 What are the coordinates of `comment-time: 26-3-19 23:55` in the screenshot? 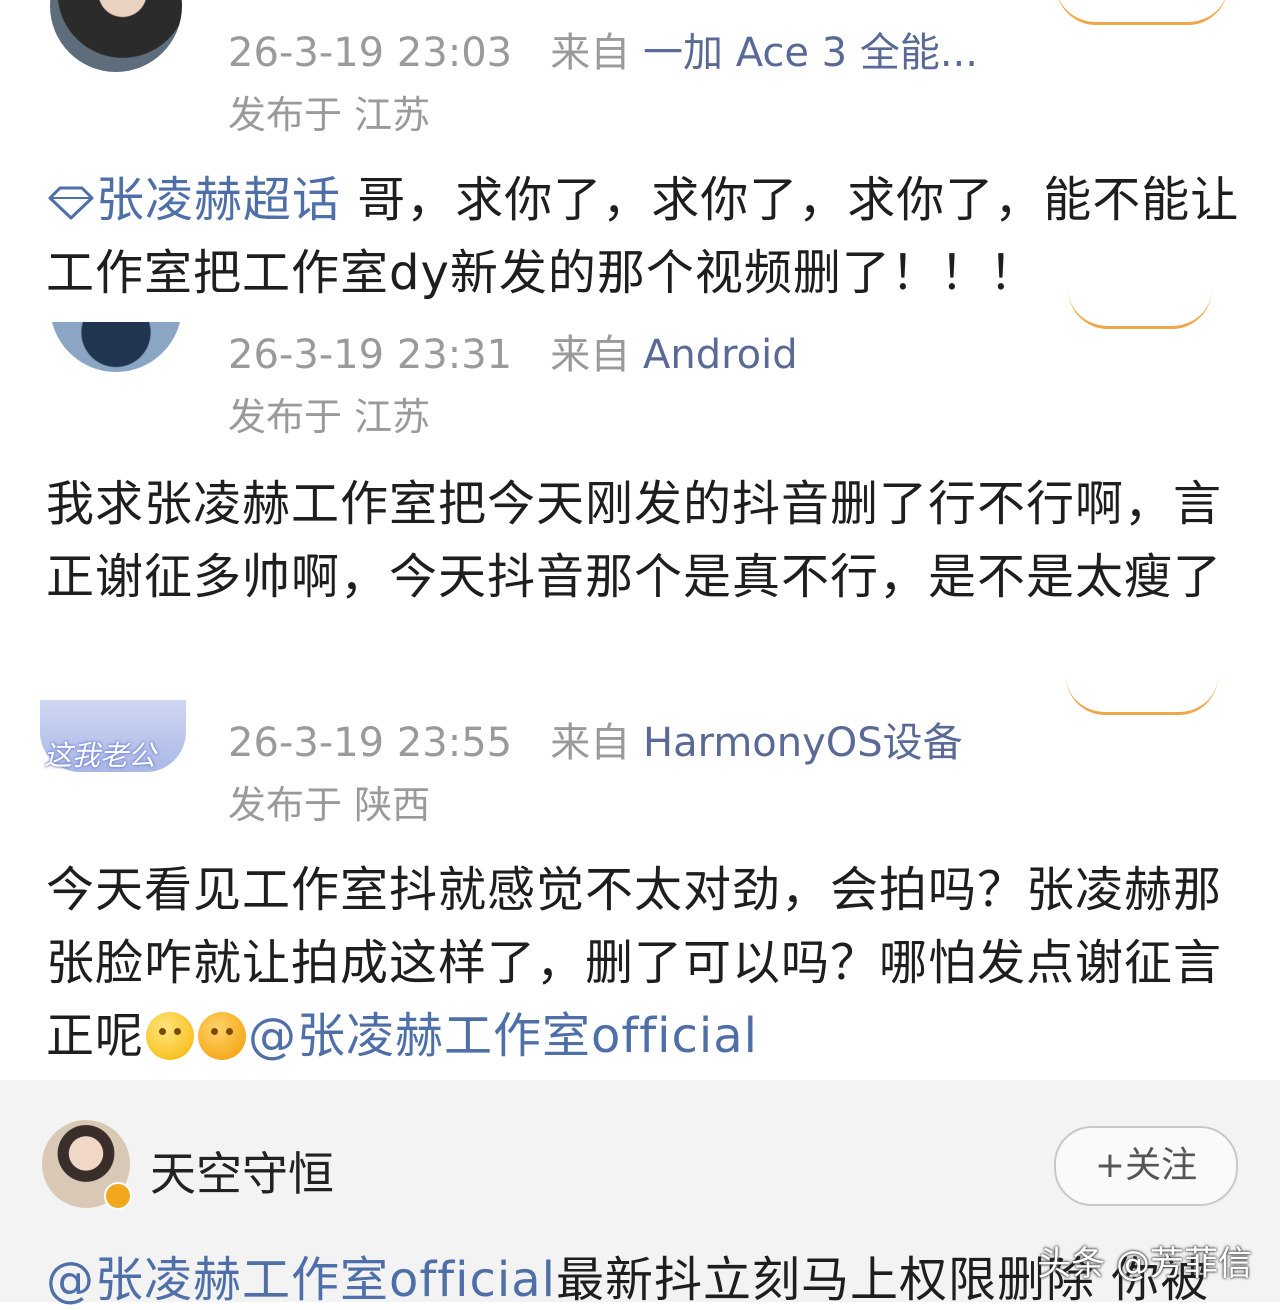 It's located at (370, 743).